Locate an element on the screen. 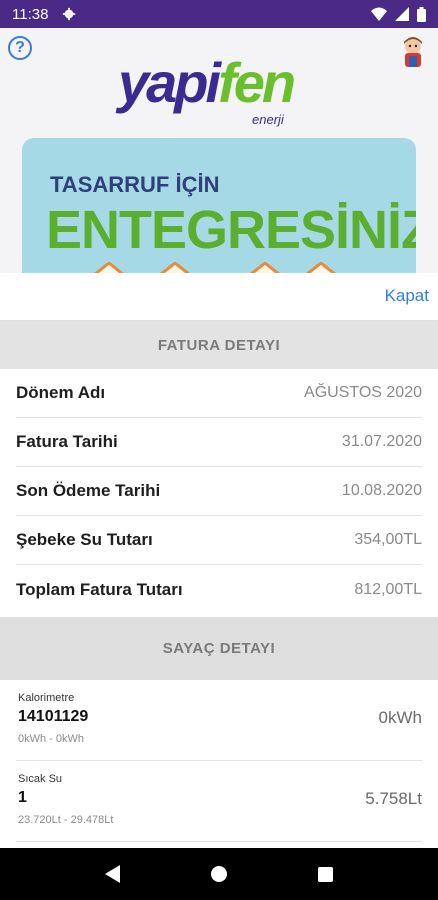 Image resolution: width=438 pixels, height=900 pixels. invoice-row-water-amount: Şebeke Su Tutarı 354,00TL is located at coordinates (219, 540).